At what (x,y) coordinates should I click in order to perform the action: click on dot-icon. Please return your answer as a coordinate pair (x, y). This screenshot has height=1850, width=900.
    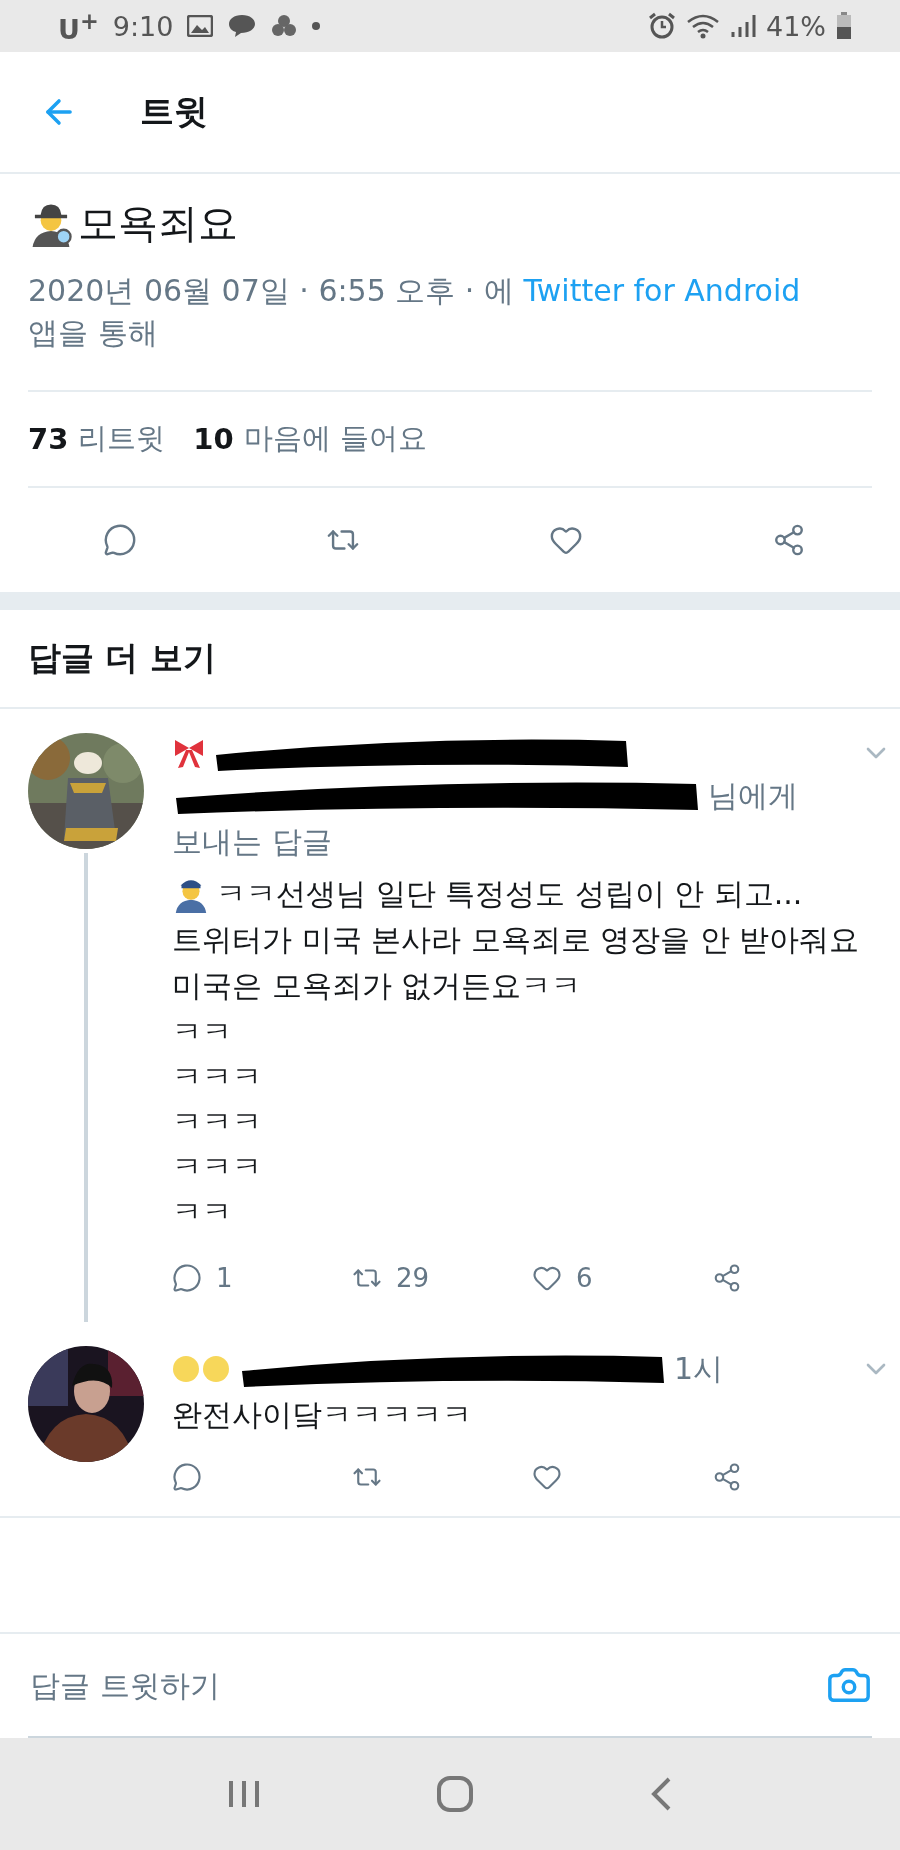
    Looking at the image, I should click on (316, 26).